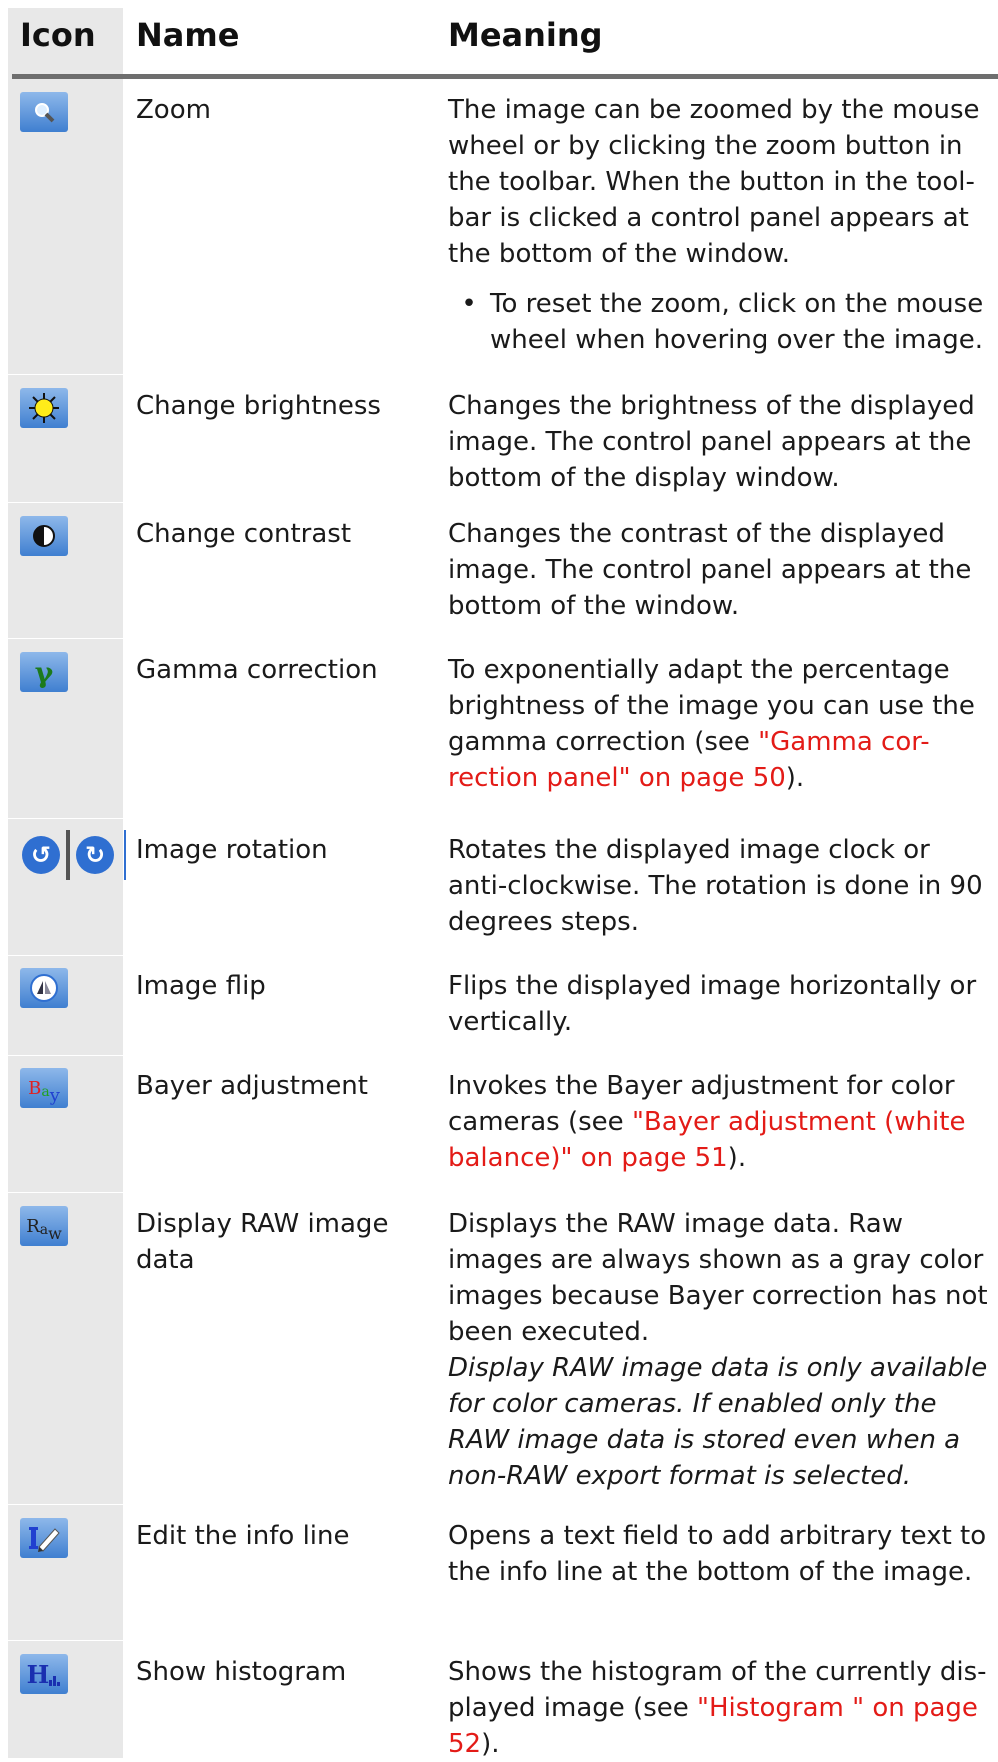 The image size is (998, 1762). I want to click on header-rule, so click(505, 76).